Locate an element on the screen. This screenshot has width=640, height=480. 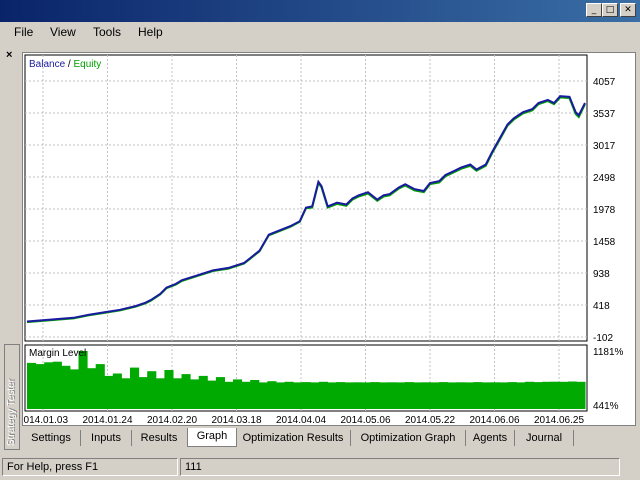
x-tick-label: 2014.06.25 is located at coordinates (559, 420).